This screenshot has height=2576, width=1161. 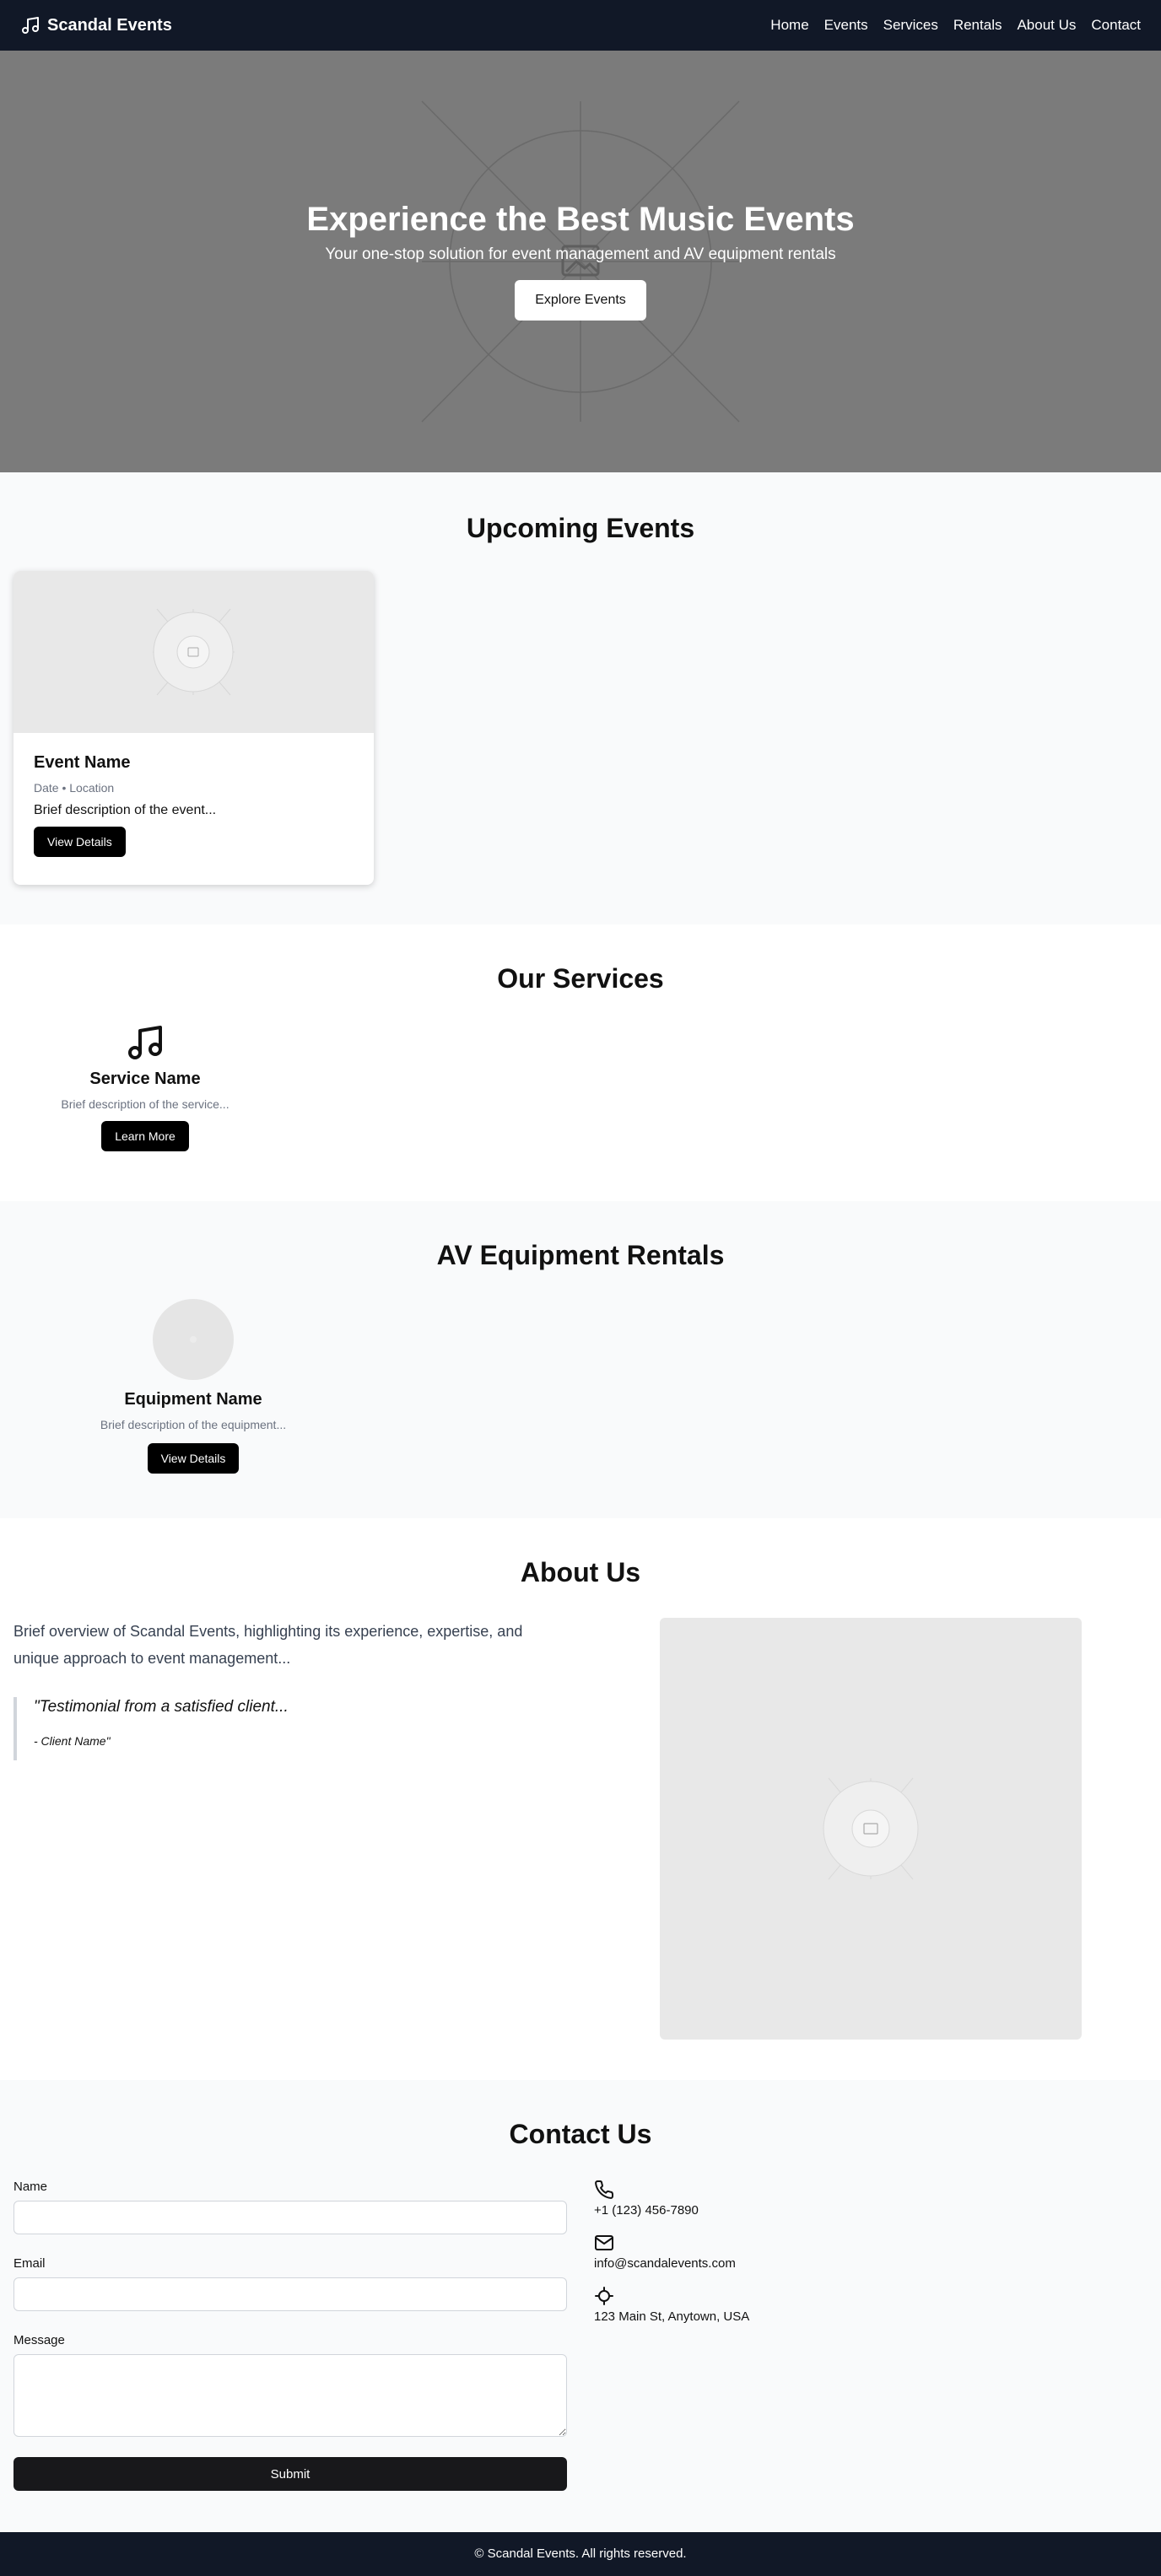 I want to click on footer-copyright: © Scandal Events. All rights reserved., so click(x=580, y=2553).